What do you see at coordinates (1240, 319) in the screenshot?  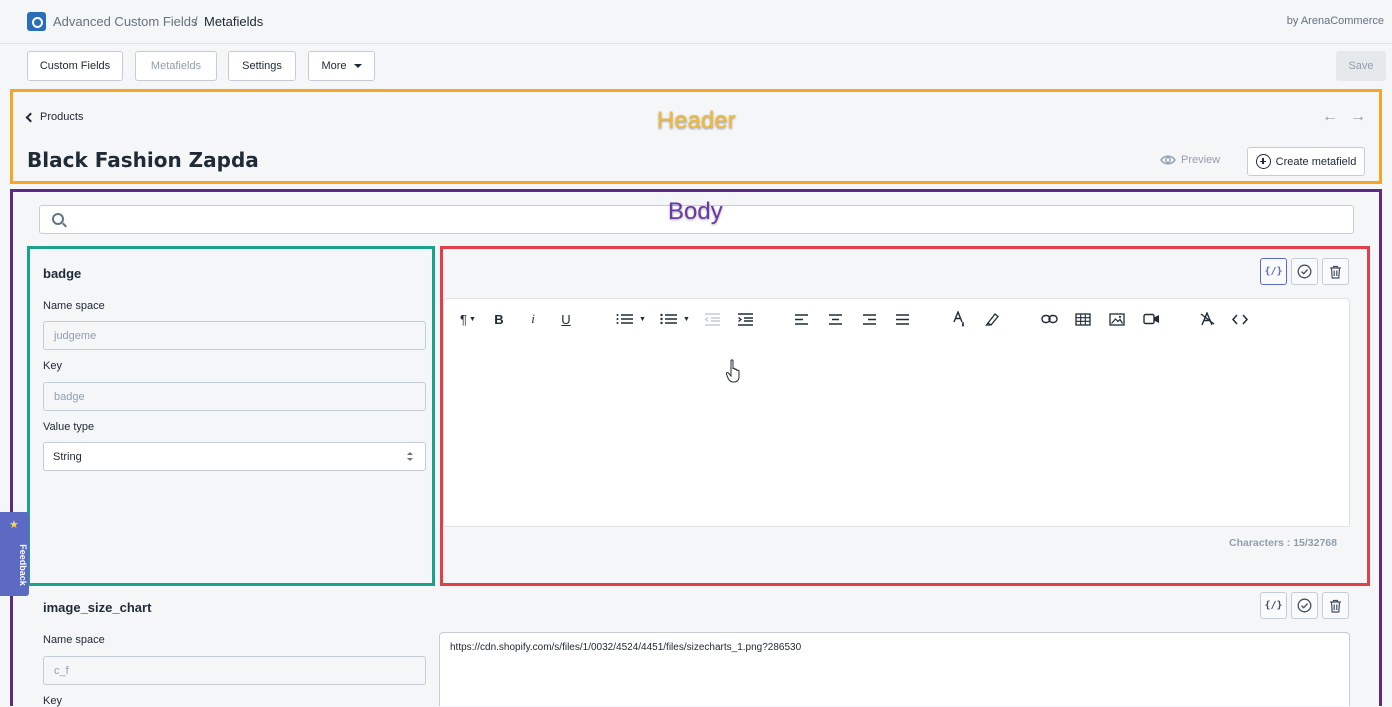 I see `code-view-html-icon` at bounding box center [1240, 319].